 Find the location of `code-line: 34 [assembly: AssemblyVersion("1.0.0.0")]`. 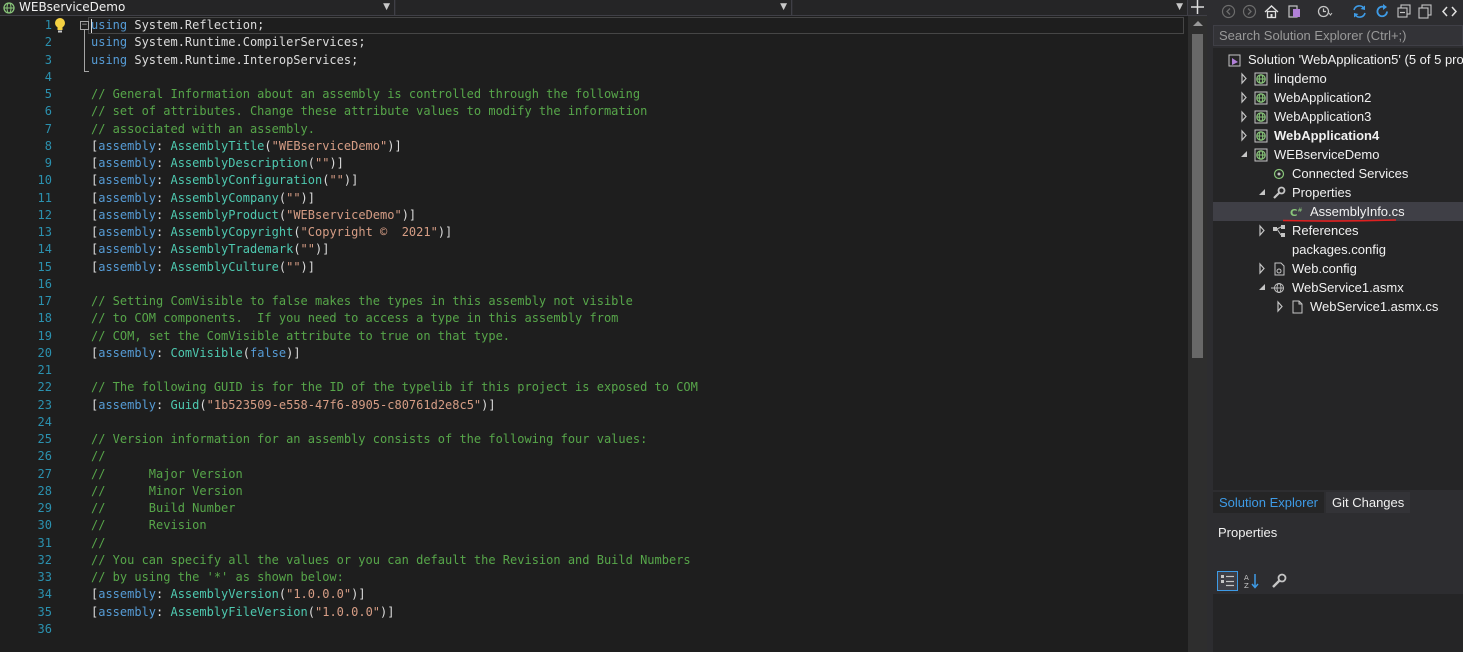

code-line: 34 [assembly: AssemblyVersion("1.0.0.0")] is located at coordinates (594, 594).